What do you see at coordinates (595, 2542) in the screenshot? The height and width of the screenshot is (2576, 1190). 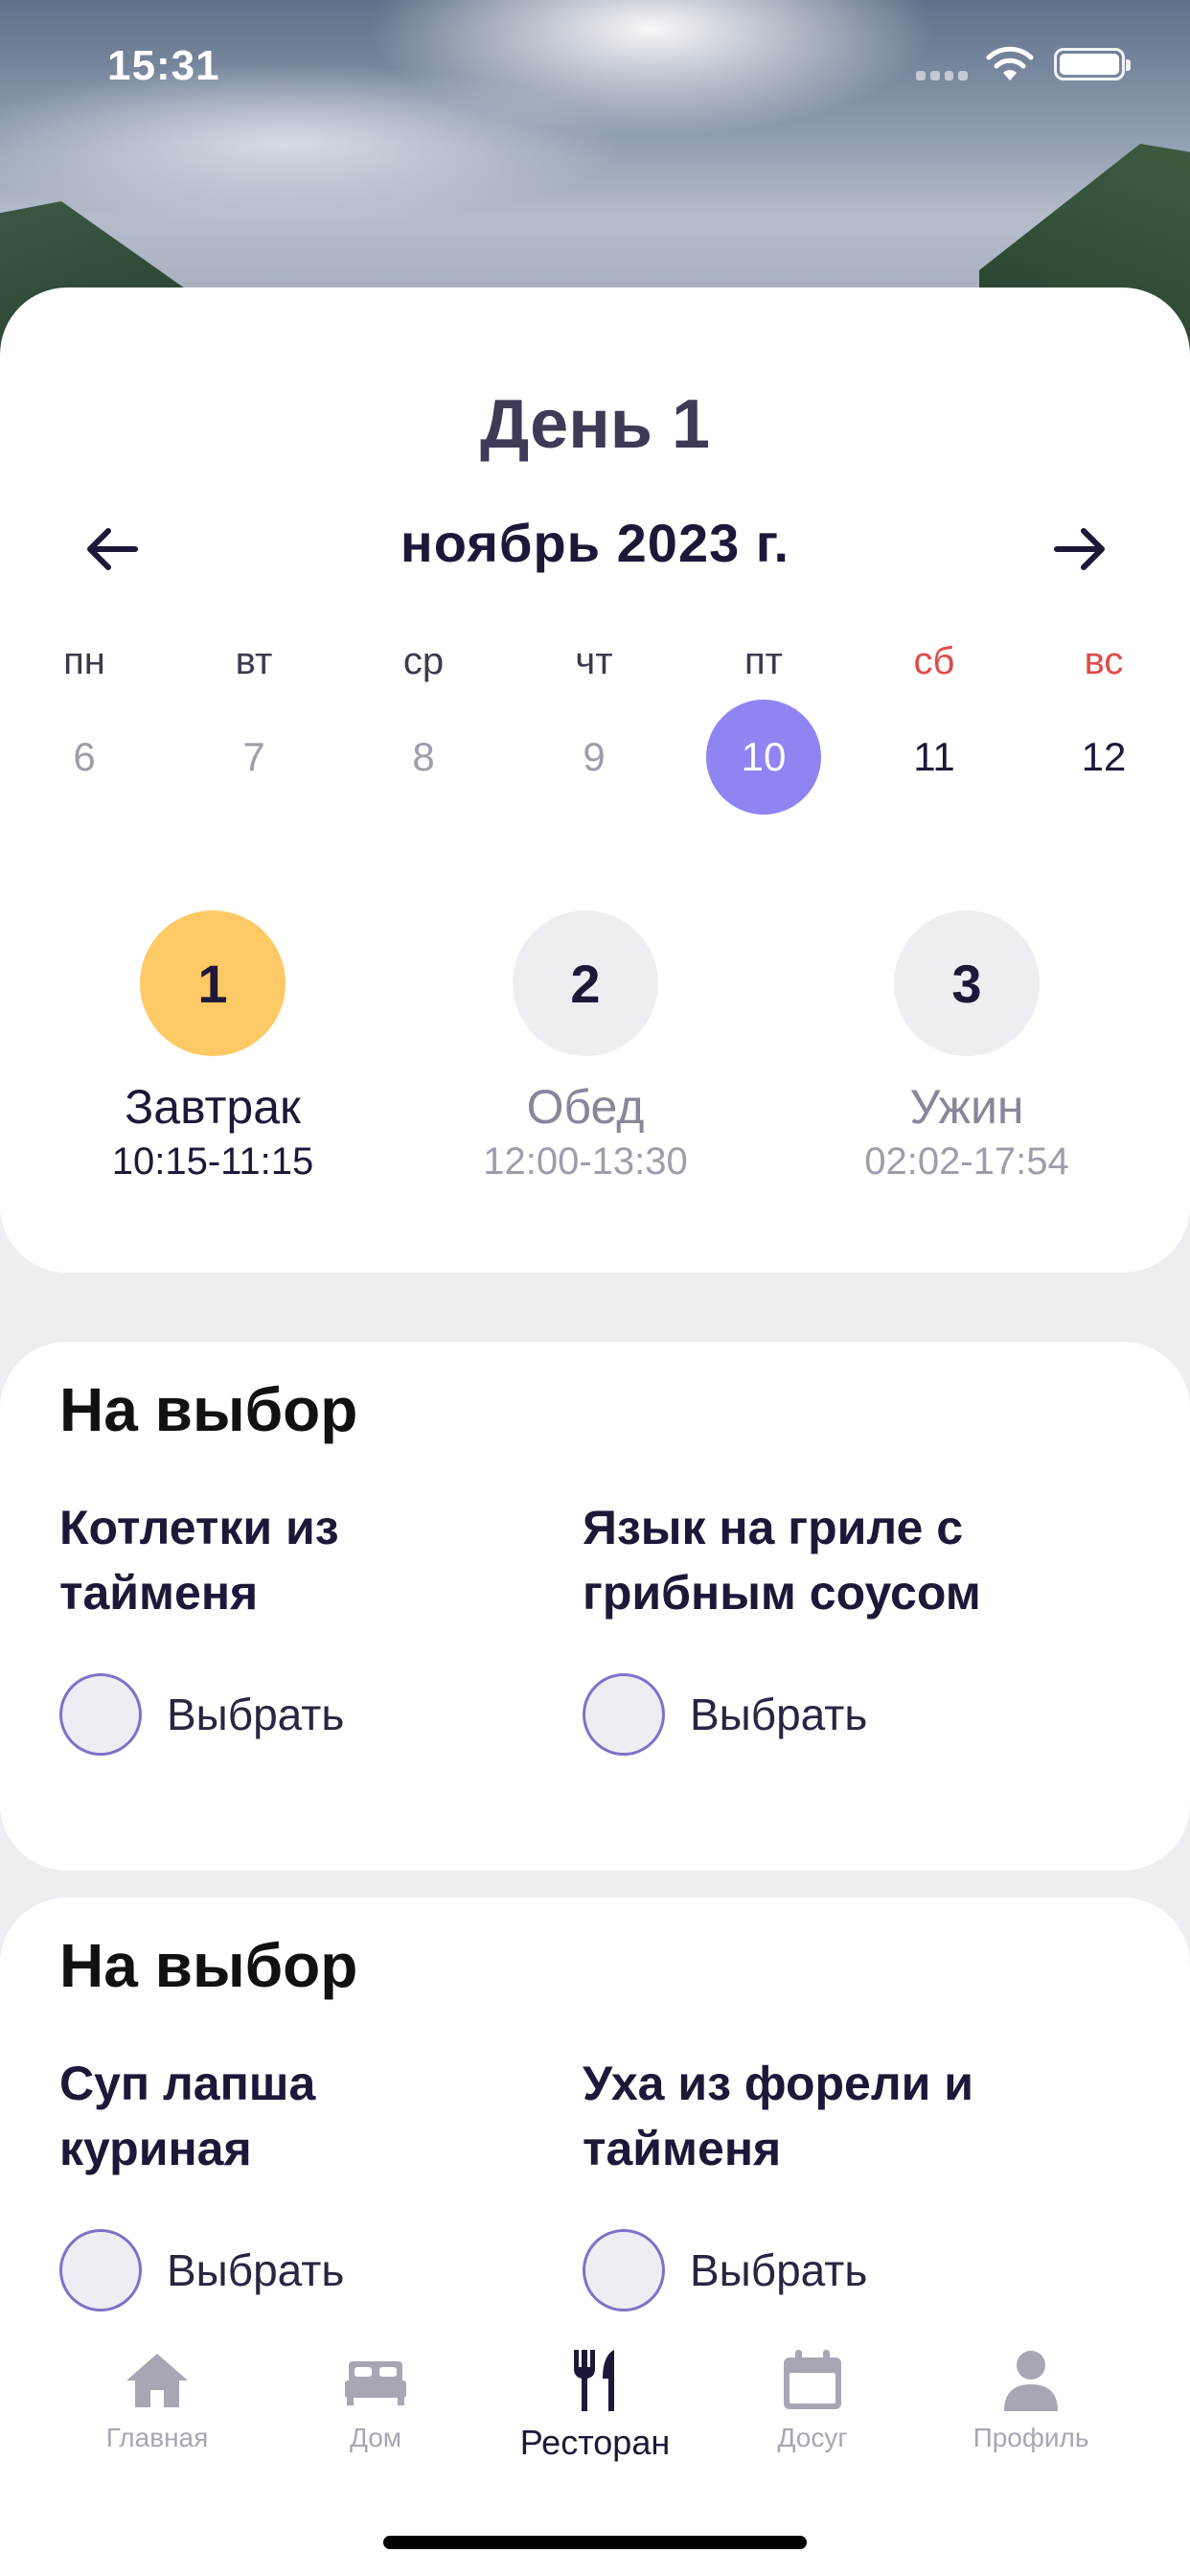 I see `home-indicator` at bounding box center [595, 2542].